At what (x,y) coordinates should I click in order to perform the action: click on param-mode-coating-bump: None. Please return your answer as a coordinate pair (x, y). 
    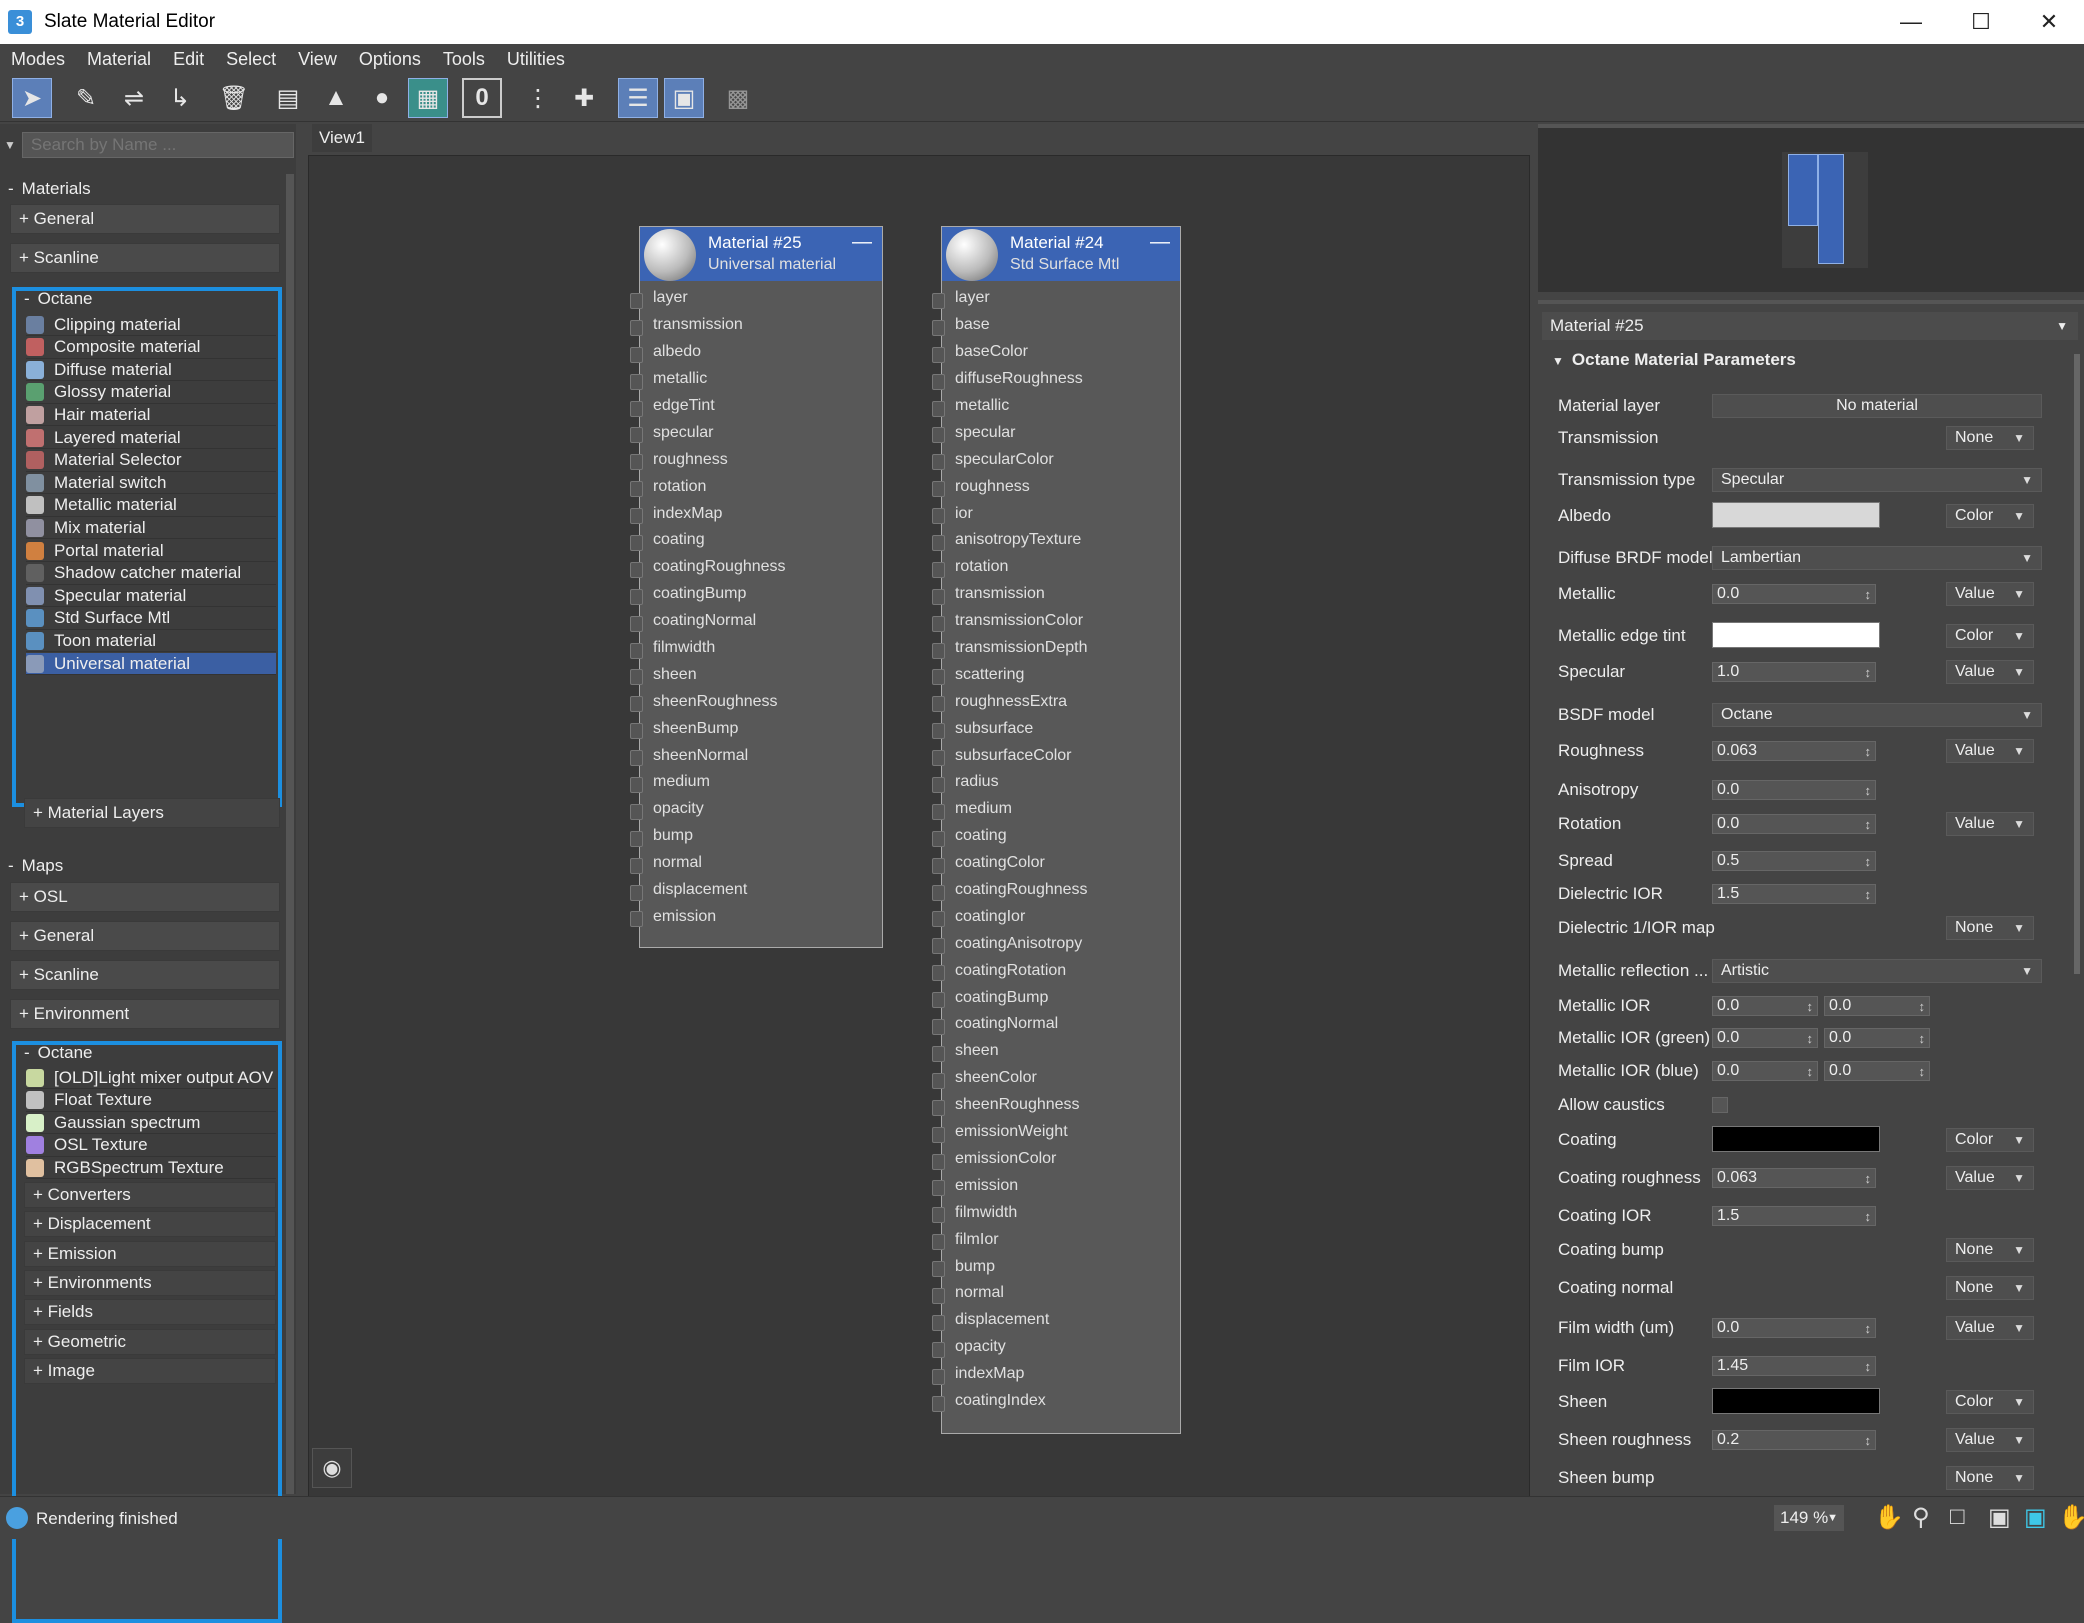
    Looking at the image, I should click on (1990, 1250).